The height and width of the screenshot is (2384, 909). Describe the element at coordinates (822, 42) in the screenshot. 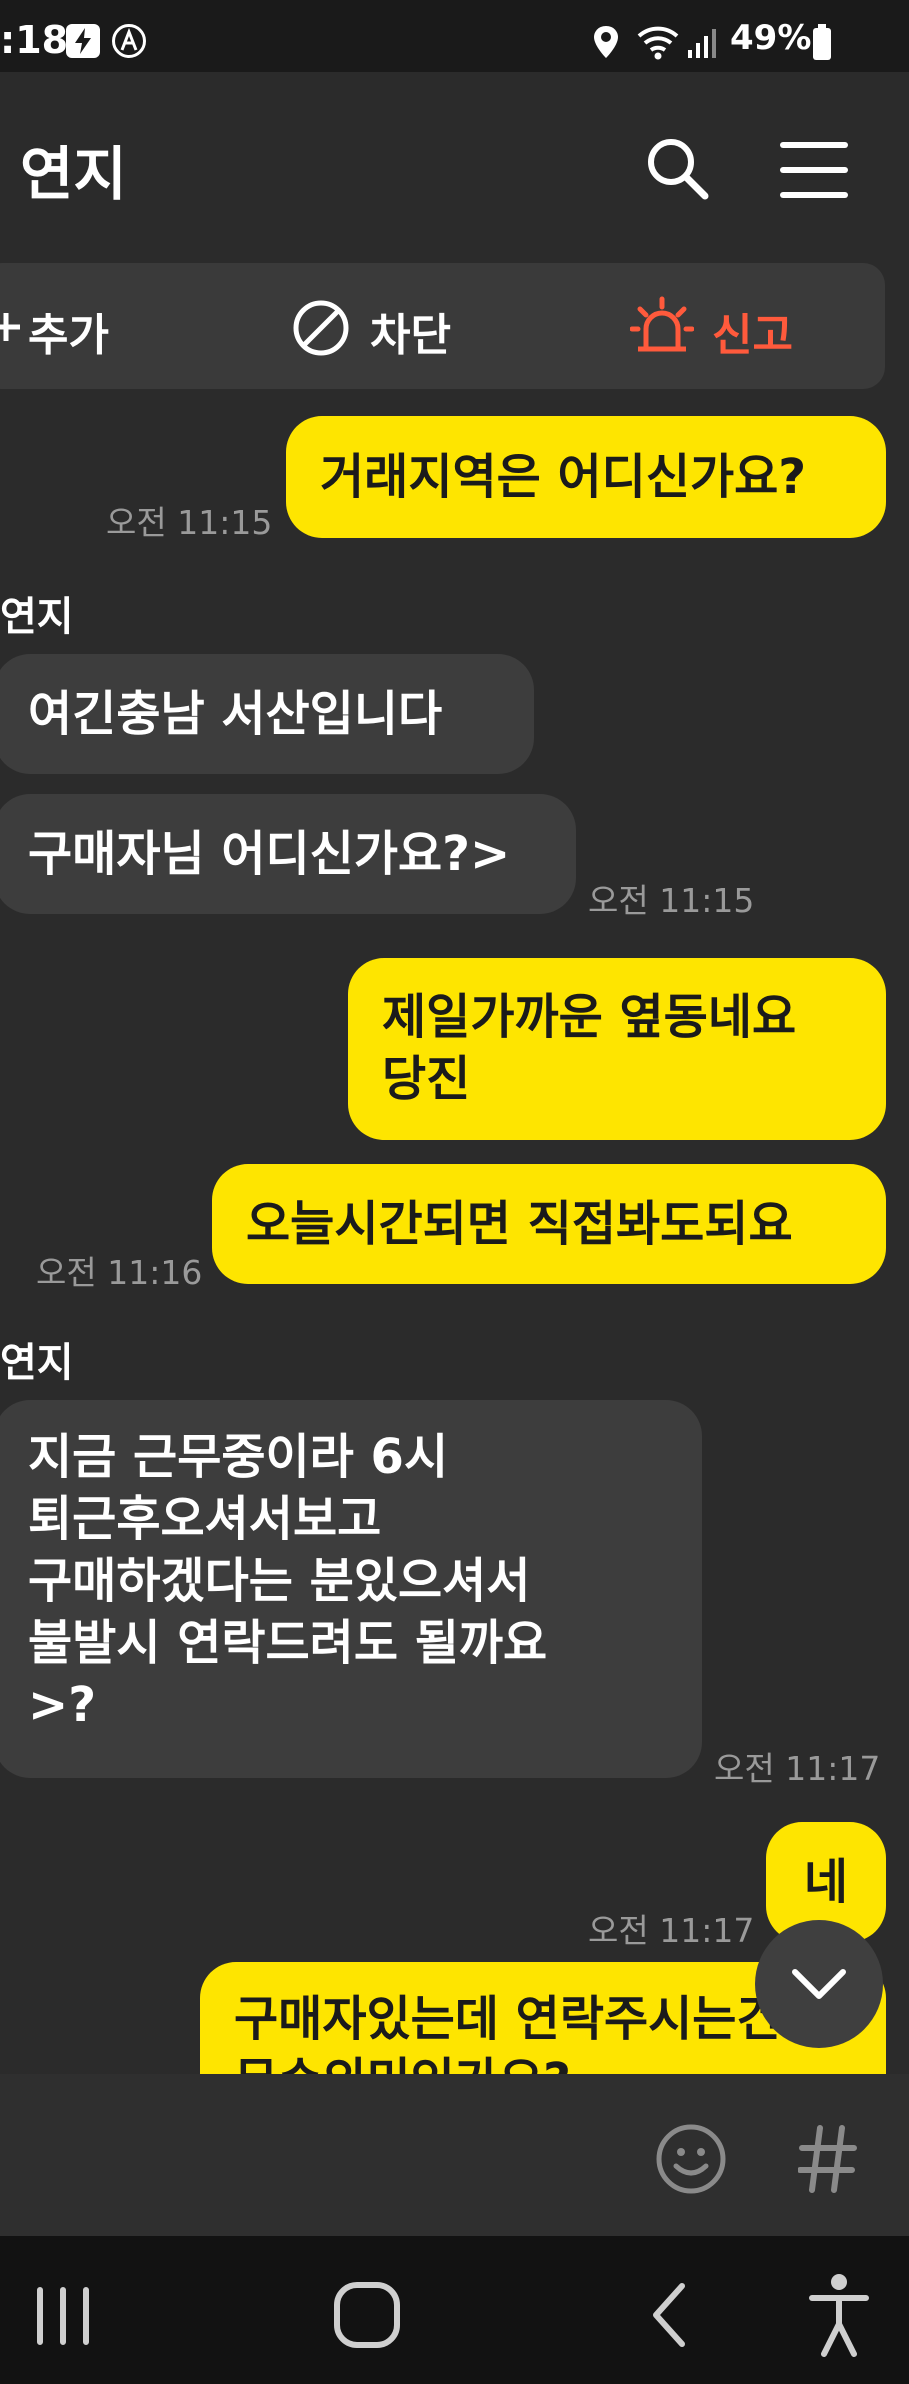

I see `battery-icon` at that location.